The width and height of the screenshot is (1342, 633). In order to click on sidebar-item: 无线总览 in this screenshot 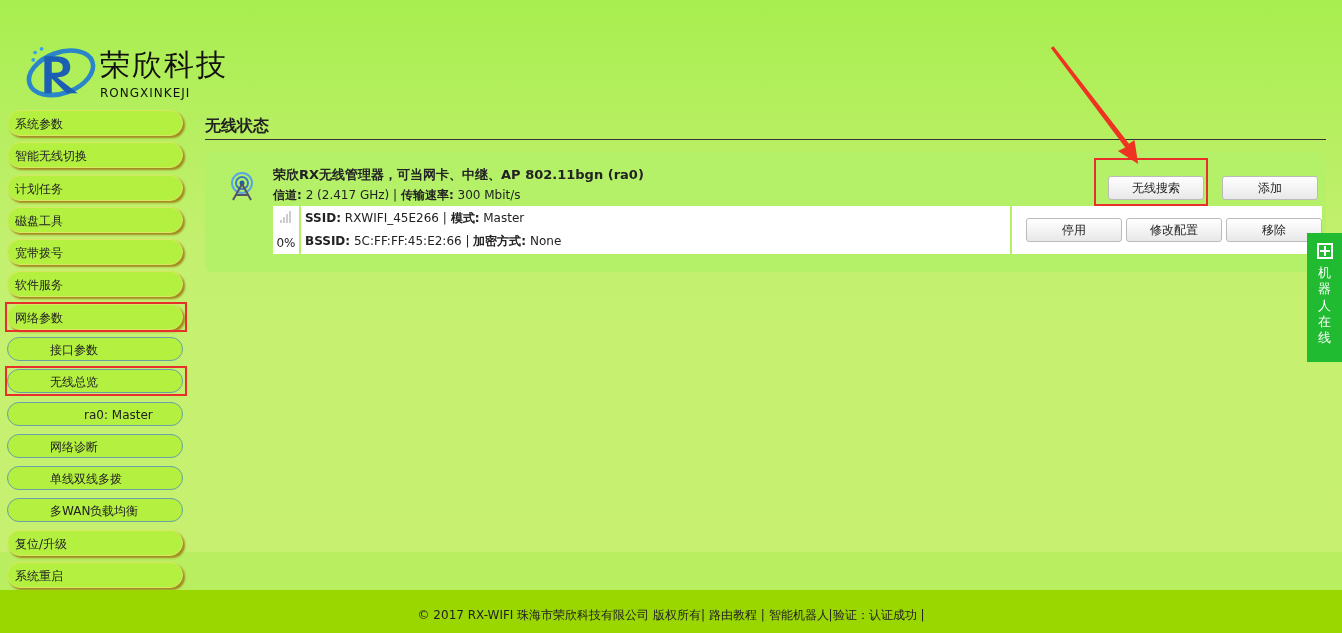, I will do `click(95, 381)`.